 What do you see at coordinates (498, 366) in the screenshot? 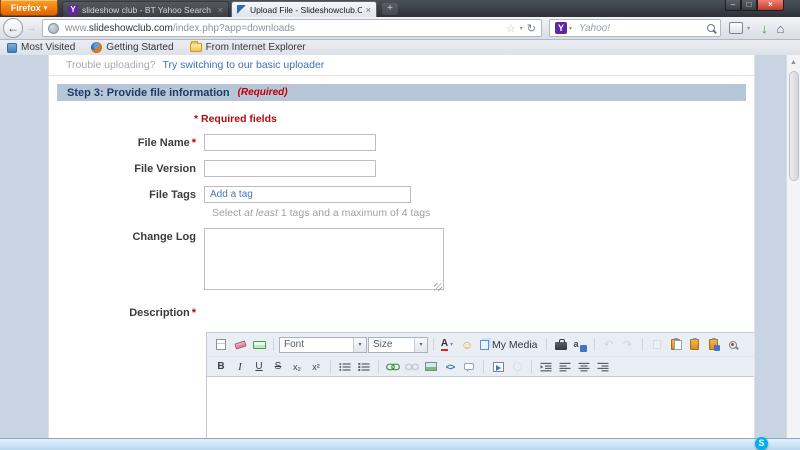
I see `text-direction-button` at bounding box center [498, 366].